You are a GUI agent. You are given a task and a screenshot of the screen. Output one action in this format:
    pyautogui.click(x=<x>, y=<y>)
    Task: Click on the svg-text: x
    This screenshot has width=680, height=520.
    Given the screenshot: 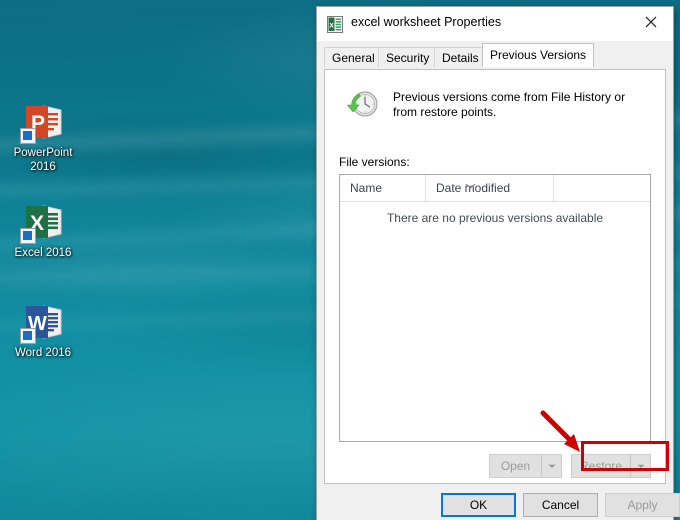 What is the action you would take?
    pyautogui.click(x=331, y=25)
    